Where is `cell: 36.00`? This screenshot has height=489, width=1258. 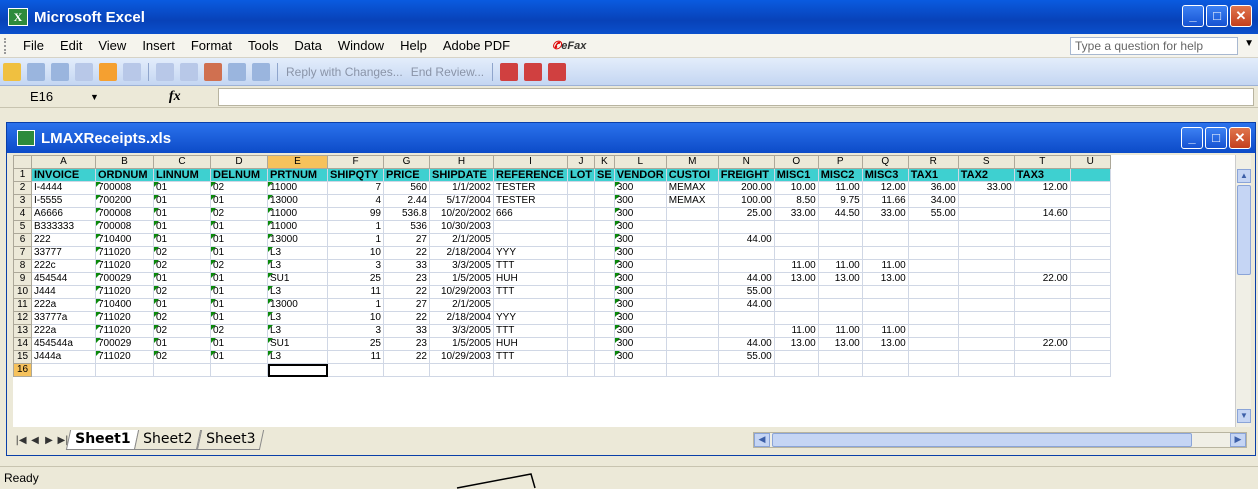 cell: 36.00 is located at coordinates (933, 188).